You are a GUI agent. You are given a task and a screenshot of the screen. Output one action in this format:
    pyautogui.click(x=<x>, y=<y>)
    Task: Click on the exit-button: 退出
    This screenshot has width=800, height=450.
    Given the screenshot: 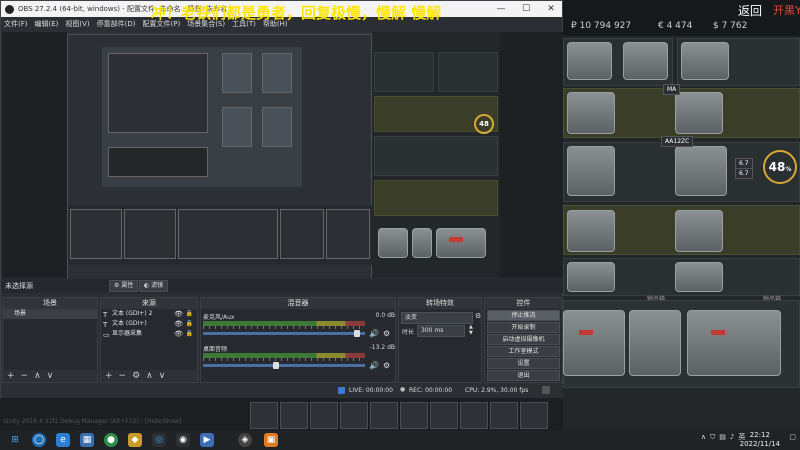 What is the action you would take?
    pyautogui.click(x=523, y=375)
    